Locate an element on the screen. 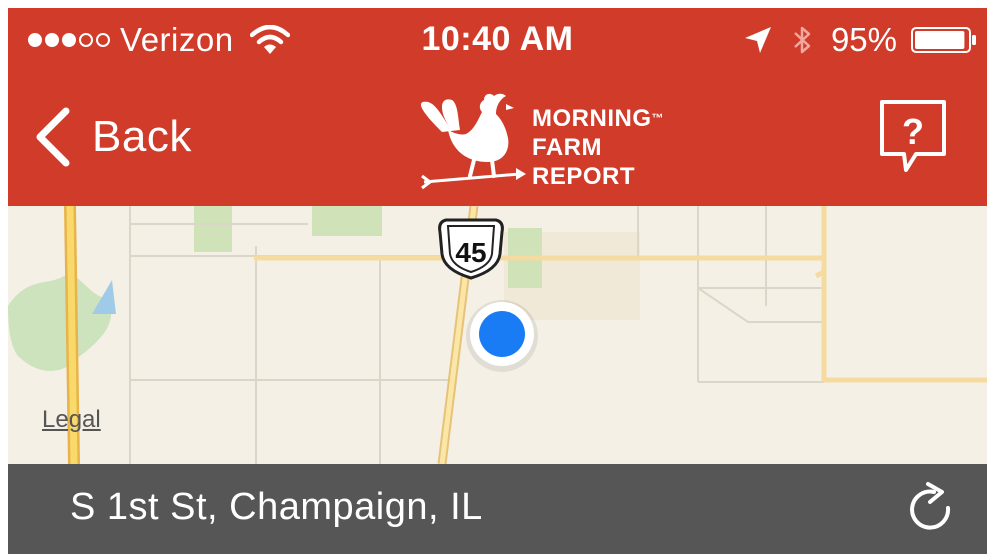 Image resolution: width=987 pixels, height=554 pixels. logo-wordmark: MORNING™ FARM REPORT is located at coordinates (598, 147).